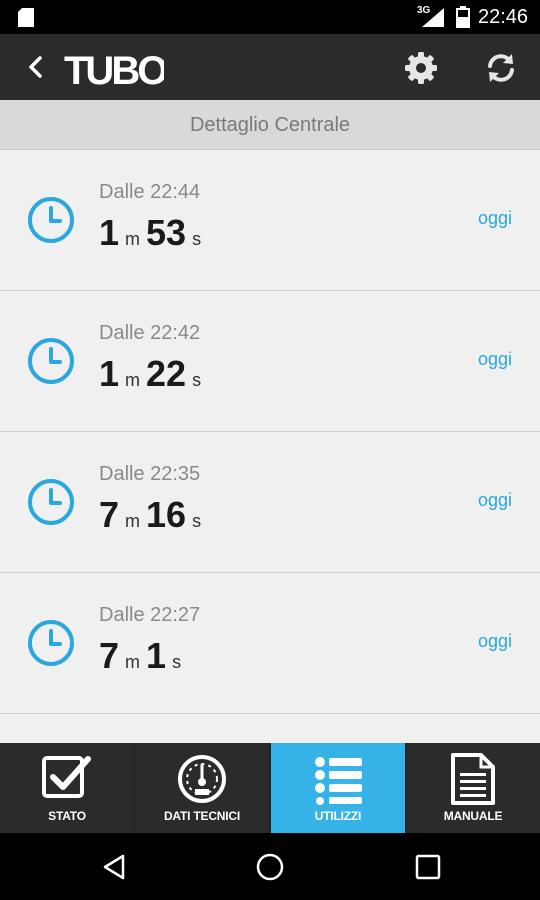  Describe the element at coordinates (473, 779) in the screenshot. I see `document-icon` at that location.